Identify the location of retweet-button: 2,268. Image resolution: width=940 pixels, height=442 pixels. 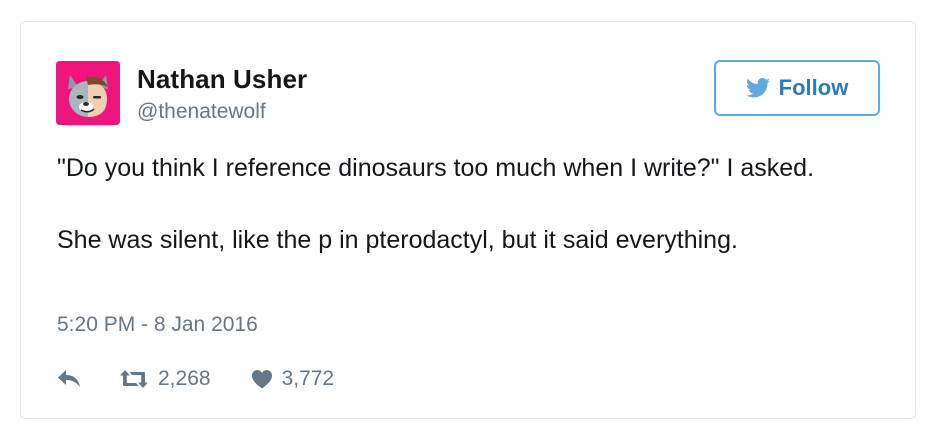
(165, 379).